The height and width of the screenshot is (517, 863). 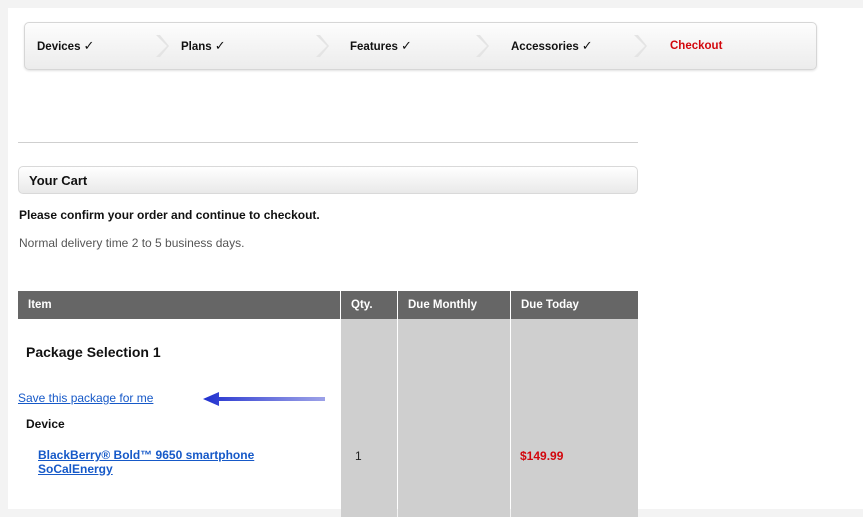 I want to click on column-header-due-today: Due Today, so click(x=574, y=305).